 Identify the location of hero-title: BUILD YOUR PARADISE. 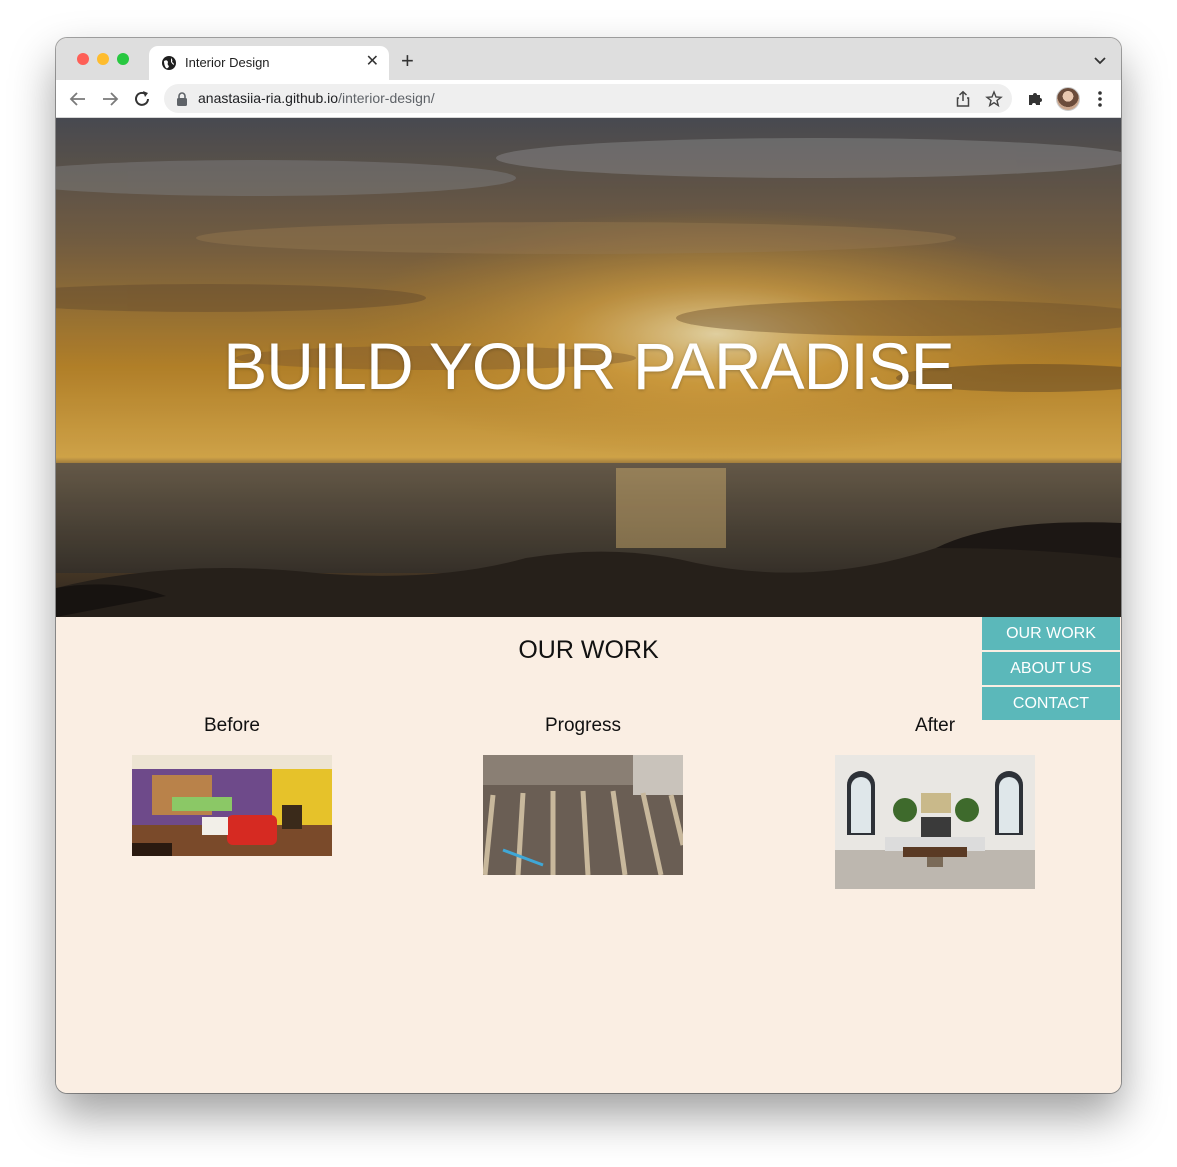
(588, 366).